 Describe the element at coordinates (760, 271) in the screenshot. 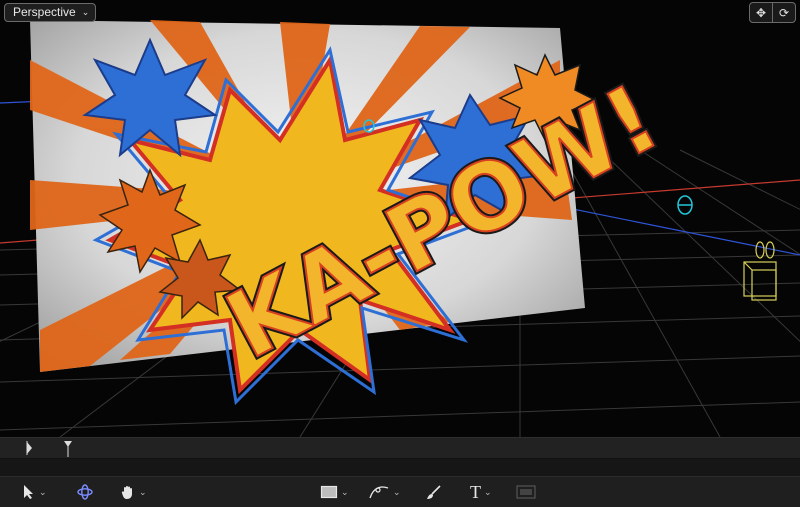

I see `camera-gizmo` at that location.